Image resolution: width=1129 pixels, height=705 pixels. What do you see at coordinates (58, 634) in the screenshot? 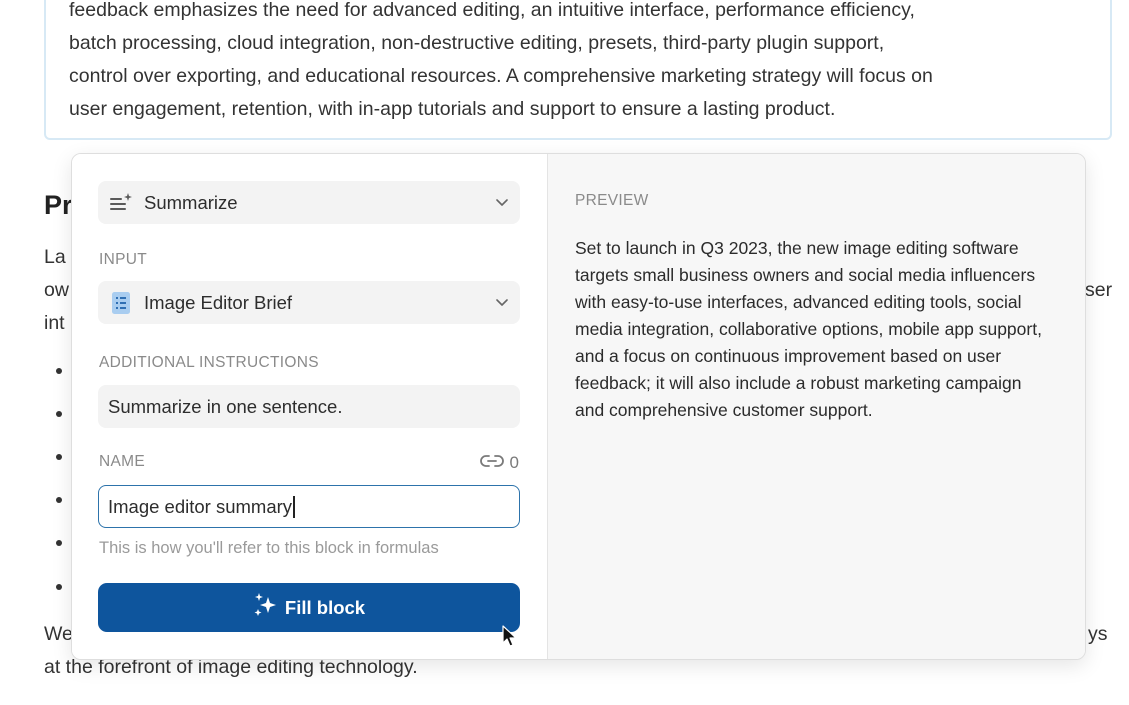
I see `doc-paragraph-fragment: We` at bounding box center [58, 634].